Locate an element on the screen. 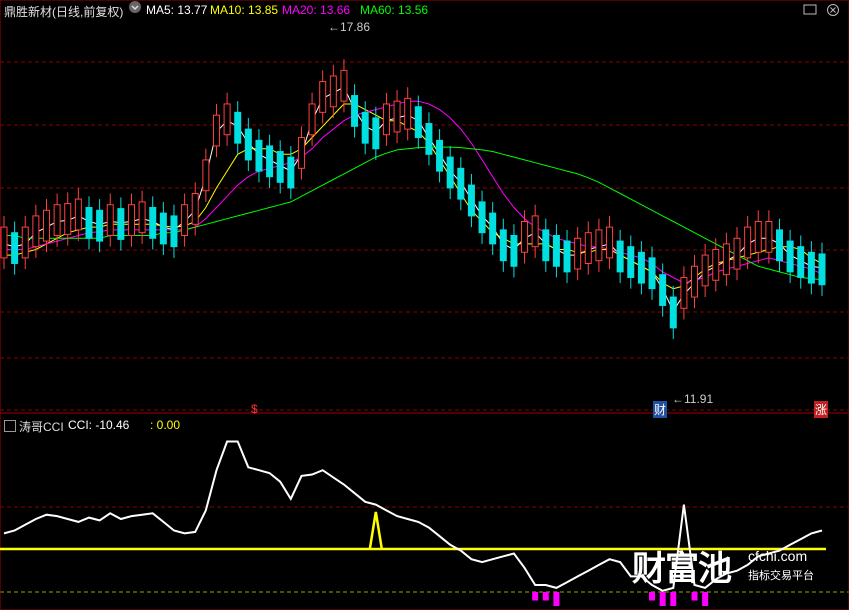  indicator-settings-icon is located at coordinates (10, 426).